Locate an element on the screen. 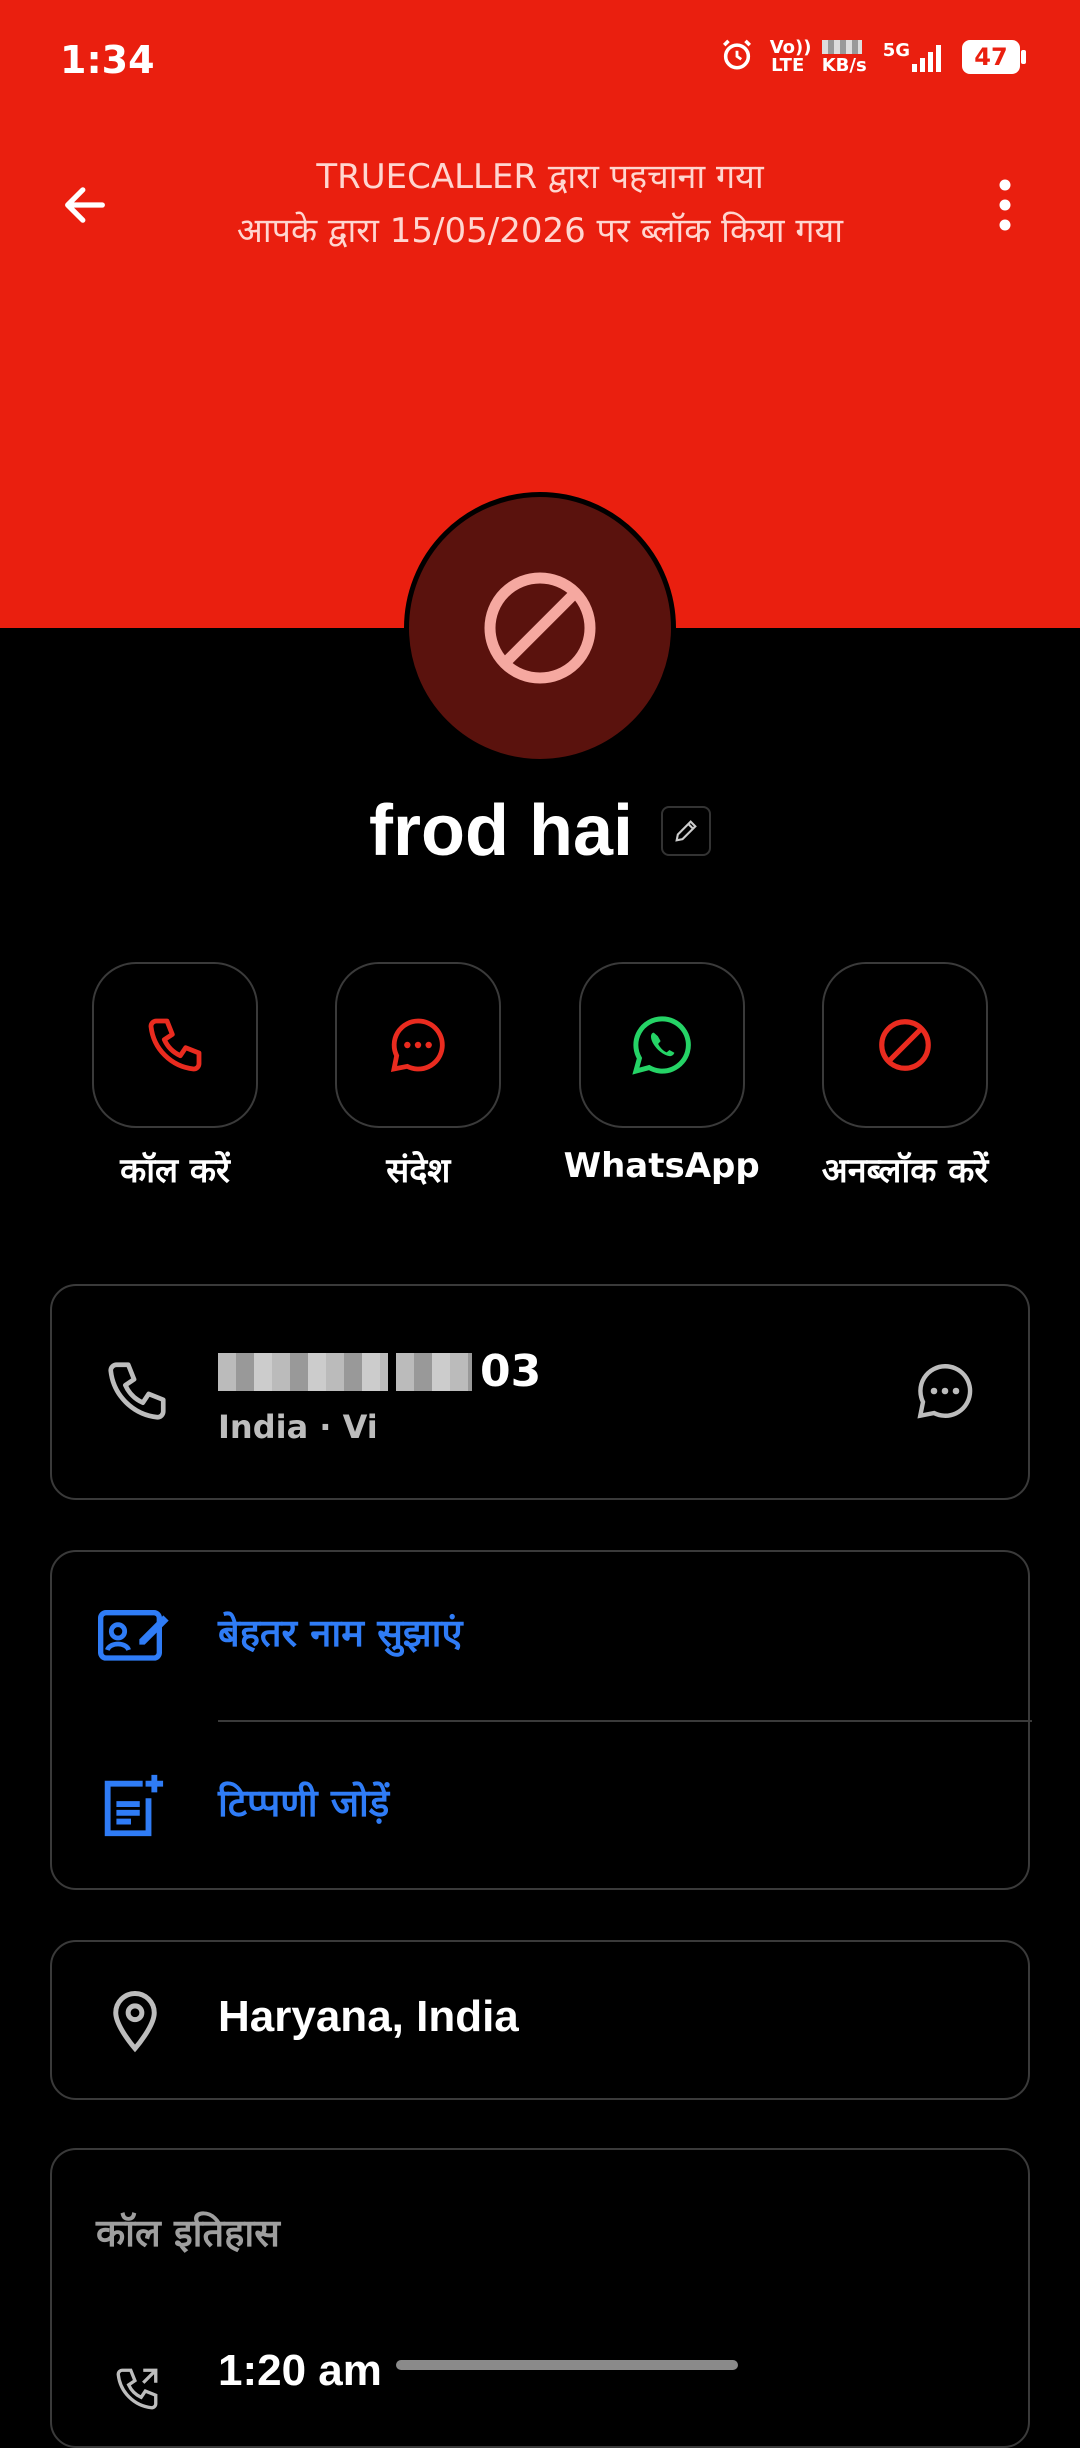  network-speed: KB/s is located at coordinates (844, 57).